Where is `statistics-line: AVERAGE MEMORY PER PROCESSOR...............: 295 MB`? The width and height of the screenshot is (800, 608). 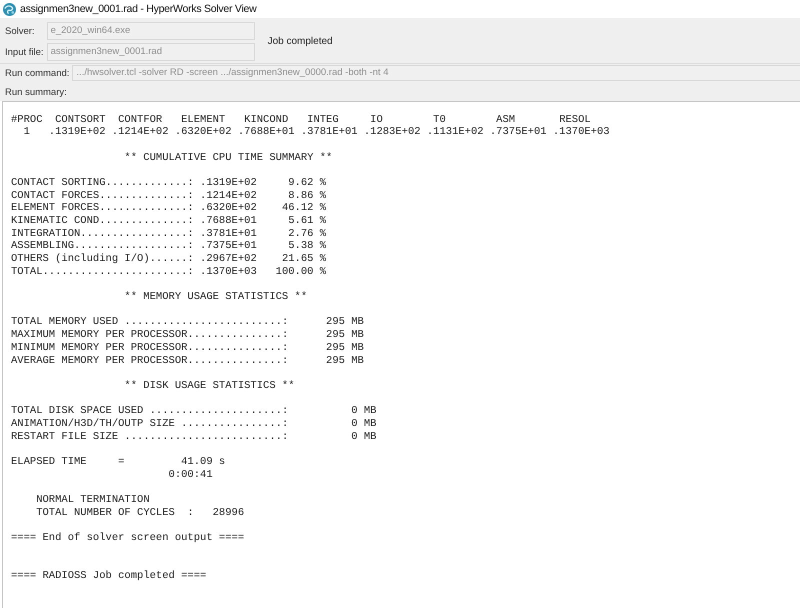
statistics-line: AVERAGE MEMORY PER PROCESSOR...............: 295 MB is located at coordinates (187, 361).